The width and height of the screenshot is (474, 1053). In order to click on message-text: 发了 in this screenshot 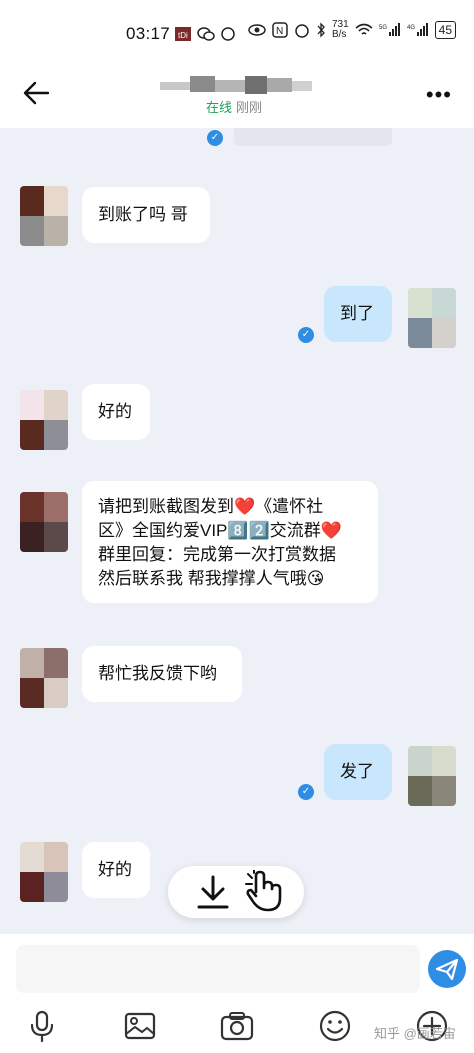, I will do `click(357, 771)`.